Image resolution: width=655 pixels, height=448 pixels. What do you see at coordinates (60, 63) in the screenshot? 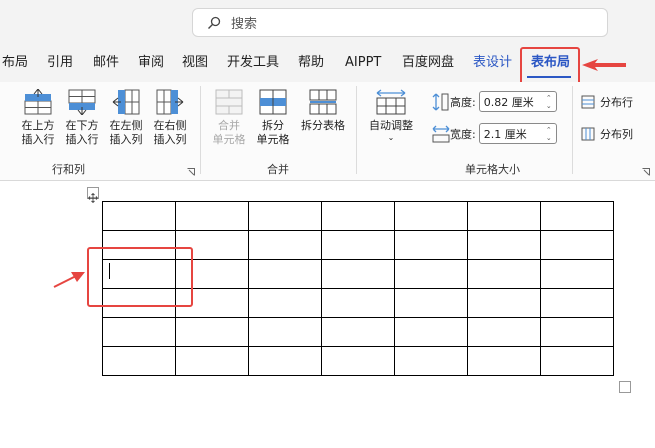
I see `tab-references: 引用` at bounding box center [60, 63].